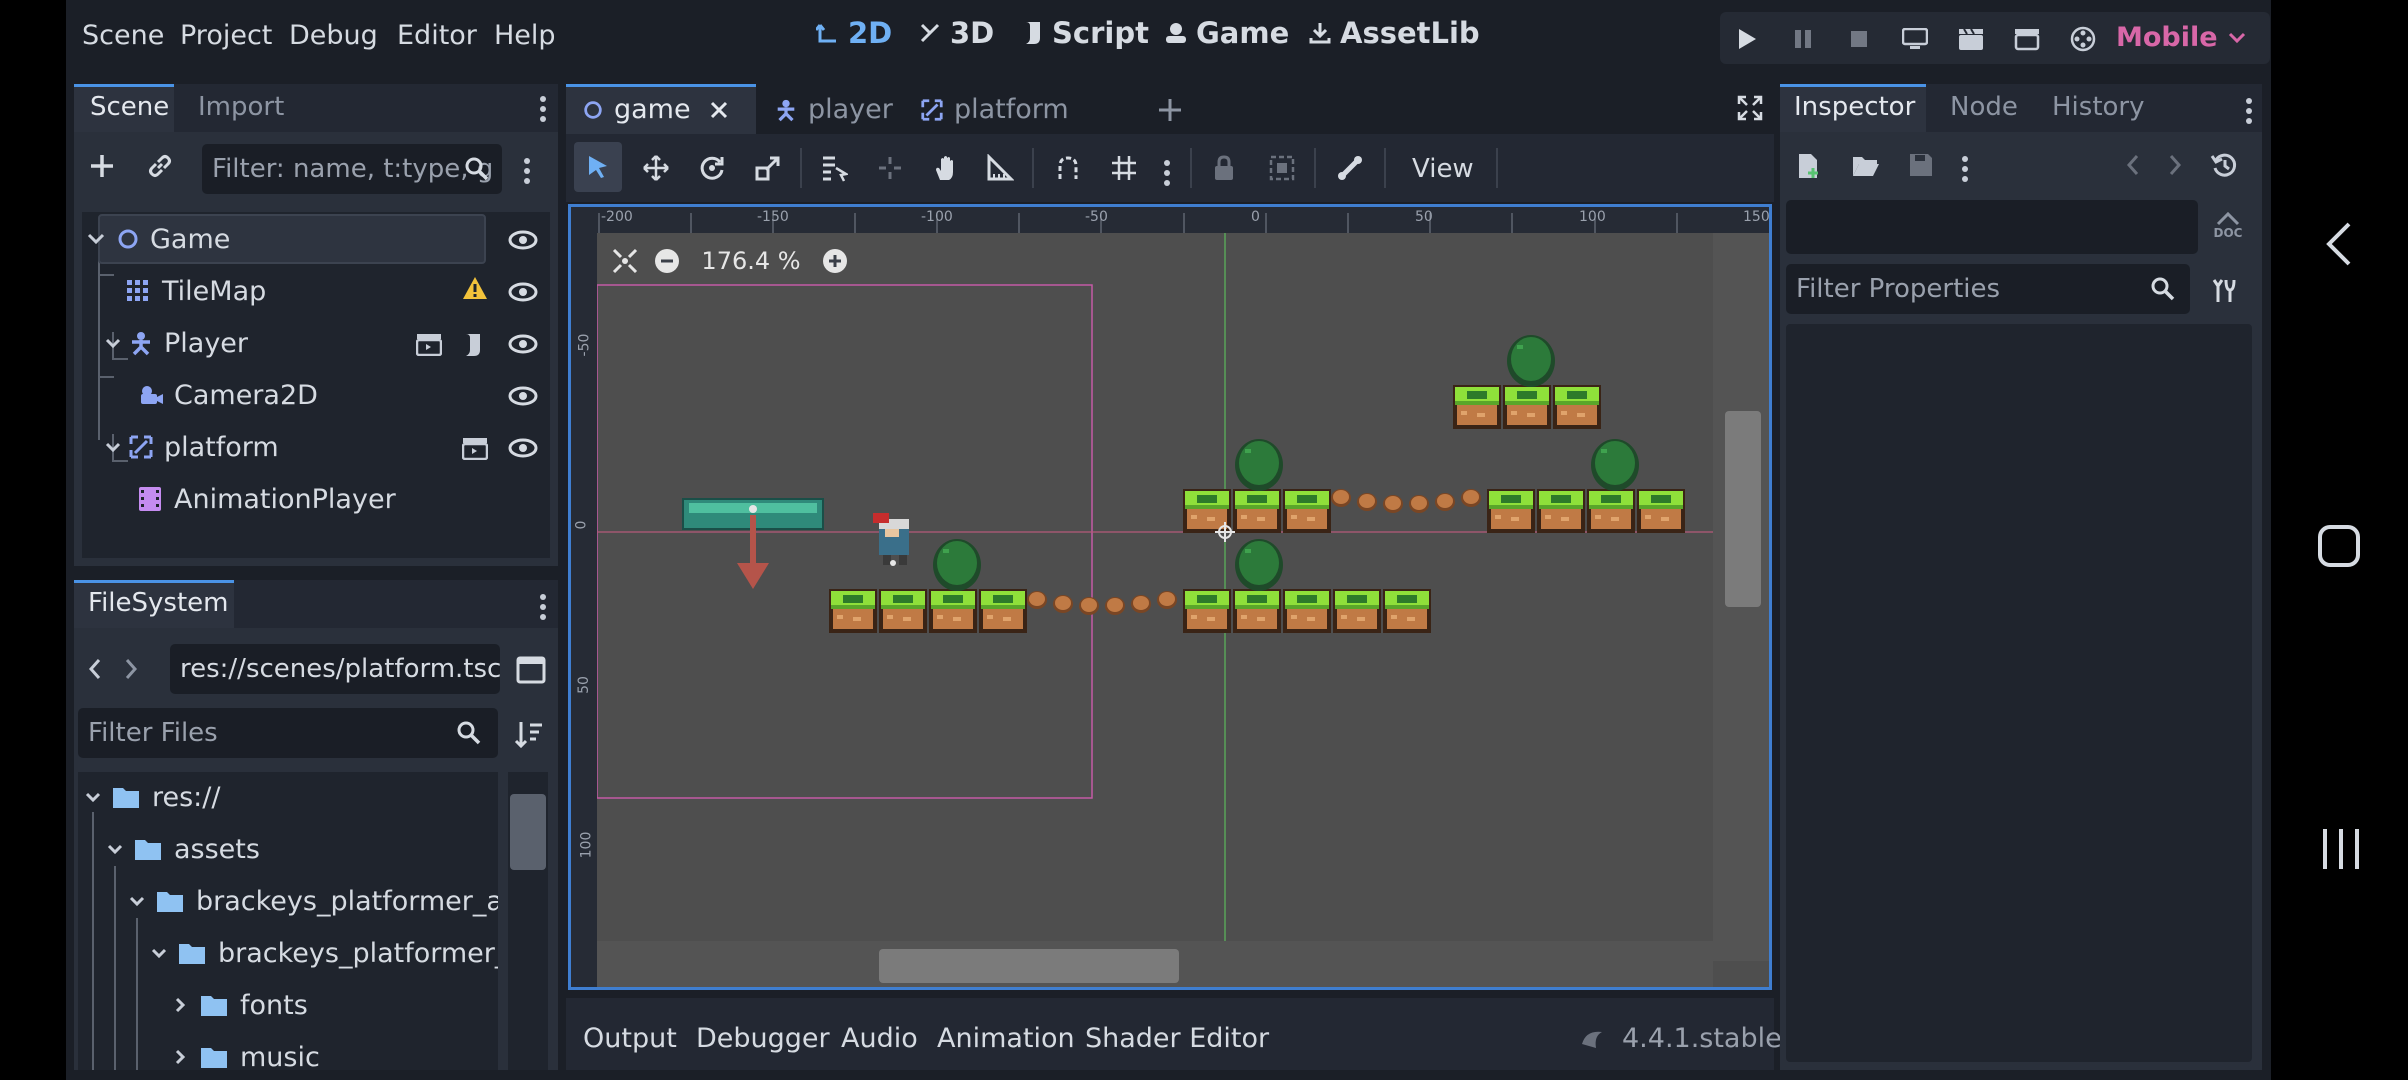 Image resolution: width=2408 pixels, height=1080 pixels. Describe the element at coordinates (544, 109) in the screenshot. I see `scene-dock-menu-icon` at that location.